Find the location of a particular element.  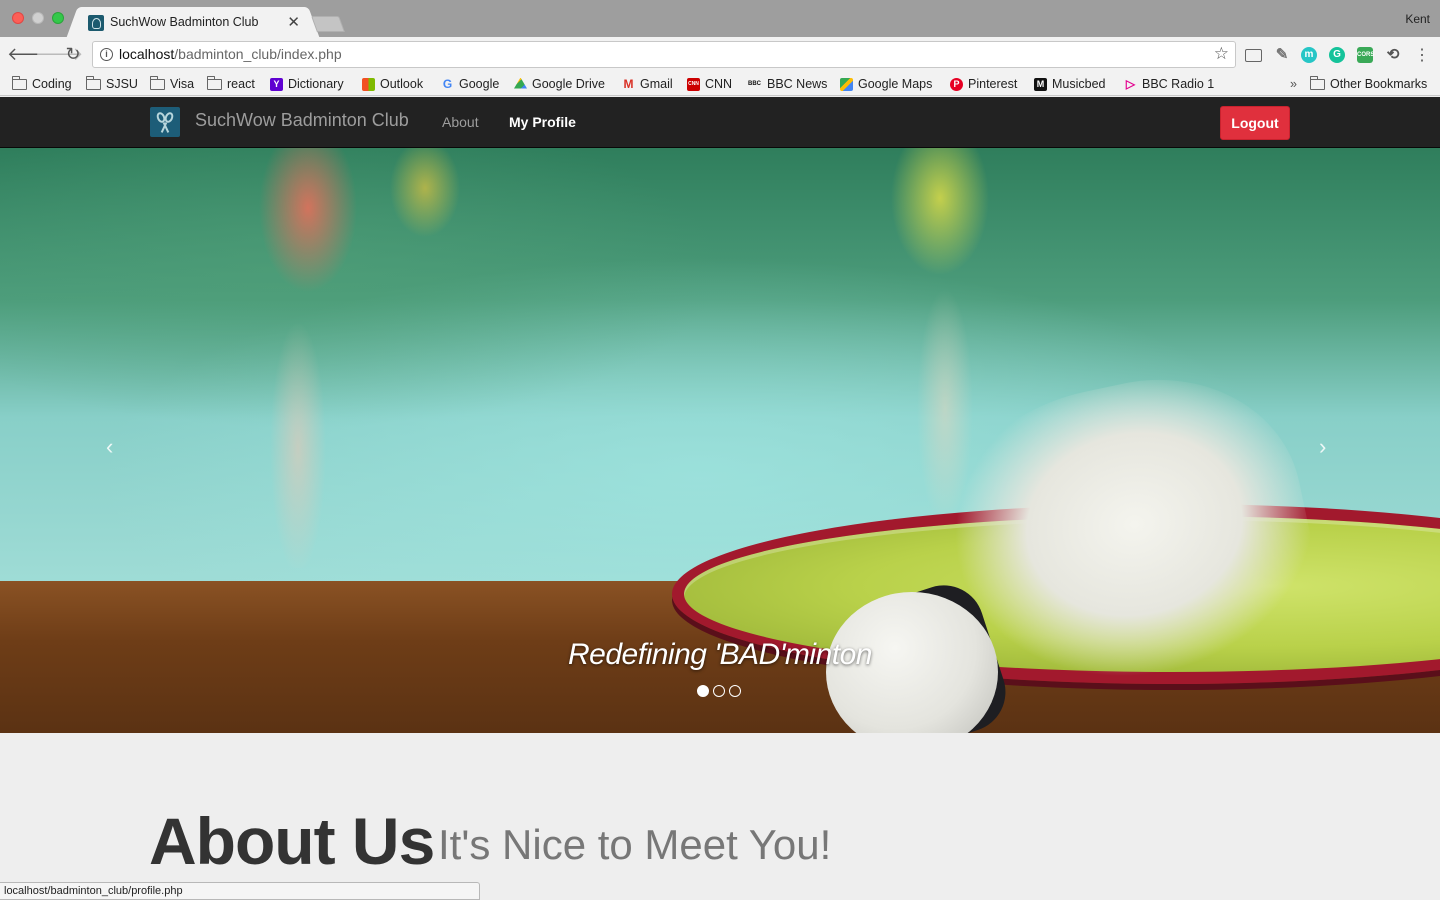

cnn-icon: CNN is located at coordinates (693, 84).